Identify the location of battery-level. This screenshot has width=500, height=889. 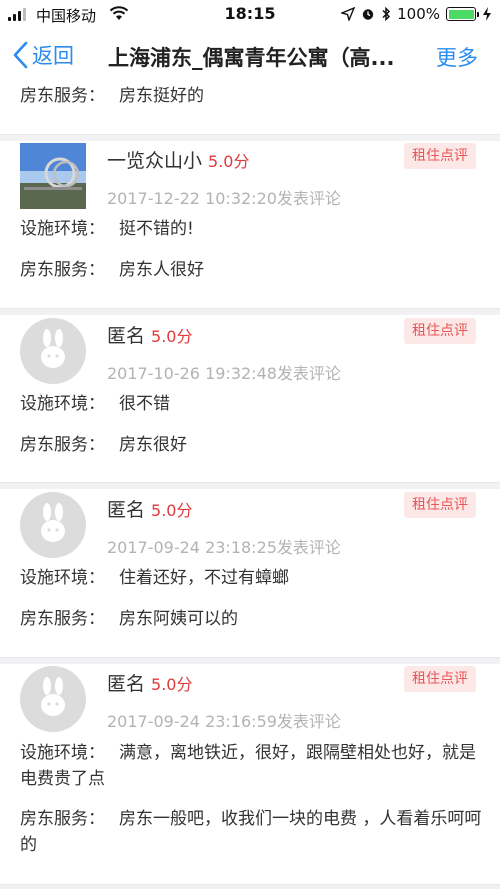
(461, 14).